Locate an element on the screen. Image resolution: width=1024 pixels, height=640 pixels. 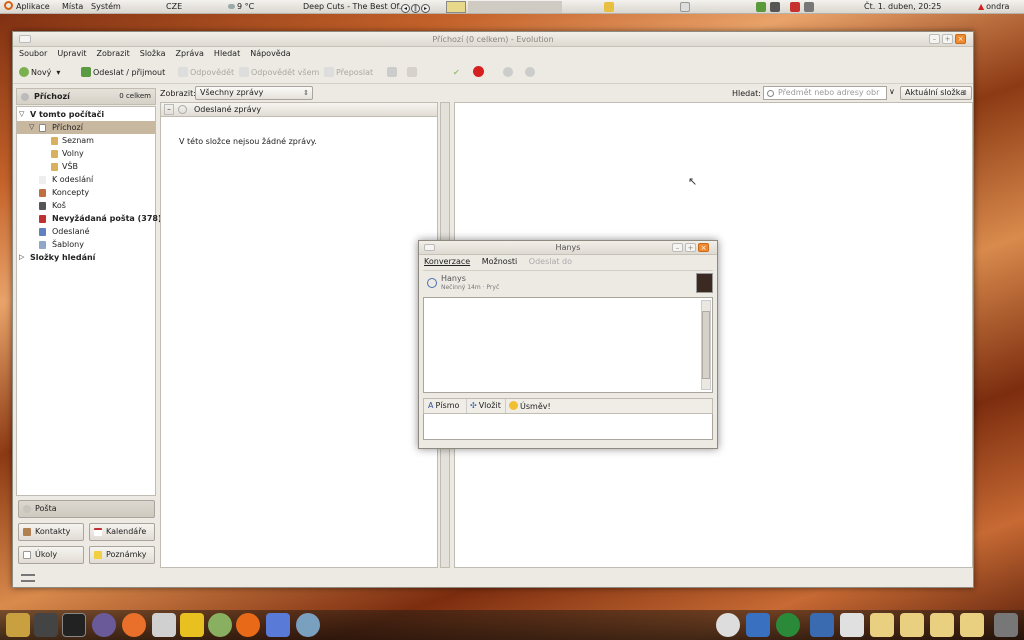
smiley-button: Úsměv! is located at coordinates (530, 406).